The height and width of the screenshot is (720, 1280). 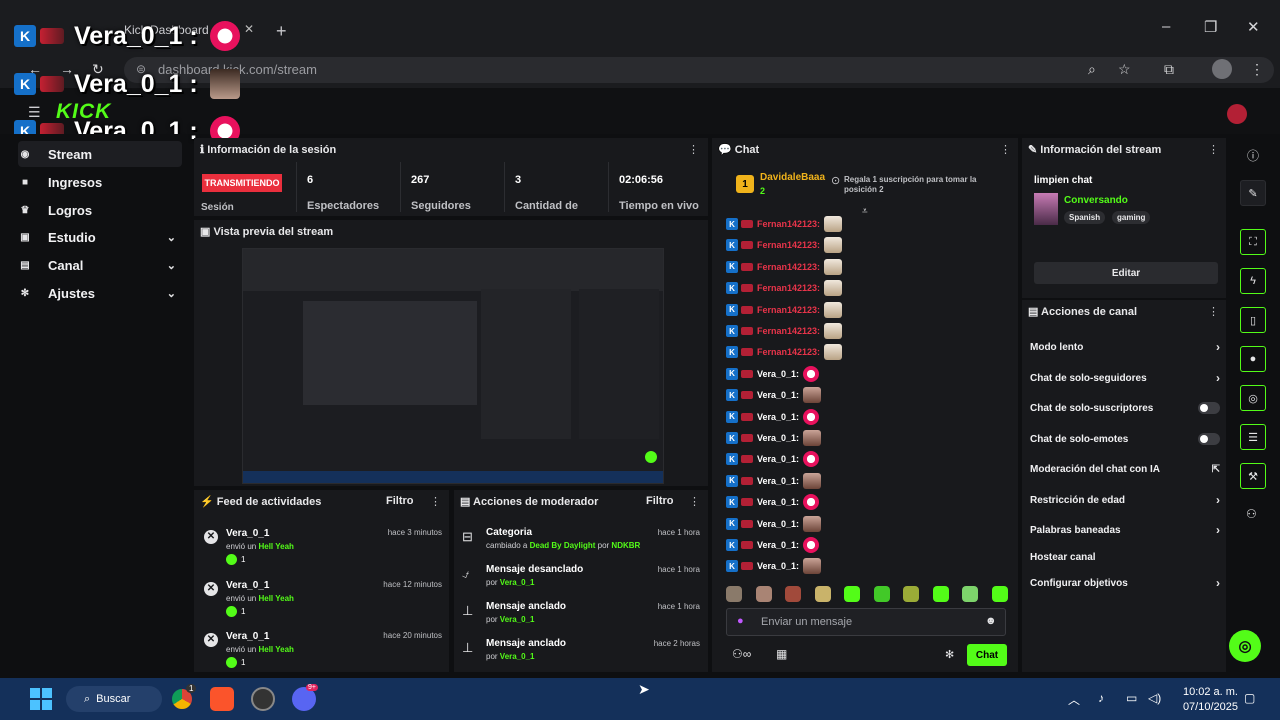 I want to click on add-widget-icon: ⚇, so click(x=1251, y=514).